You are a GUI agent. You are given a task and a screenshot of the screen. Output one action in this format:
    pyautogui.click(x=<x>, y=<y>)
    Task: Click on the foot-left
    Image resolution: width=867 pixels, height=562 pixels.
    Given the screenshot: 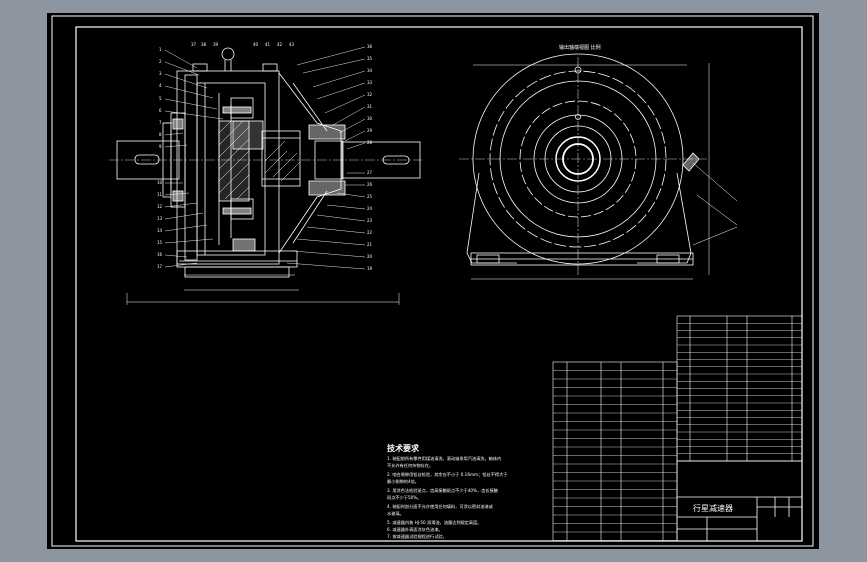 What is the action you would take?
    pyautogui.click(x=491, y=218)
    